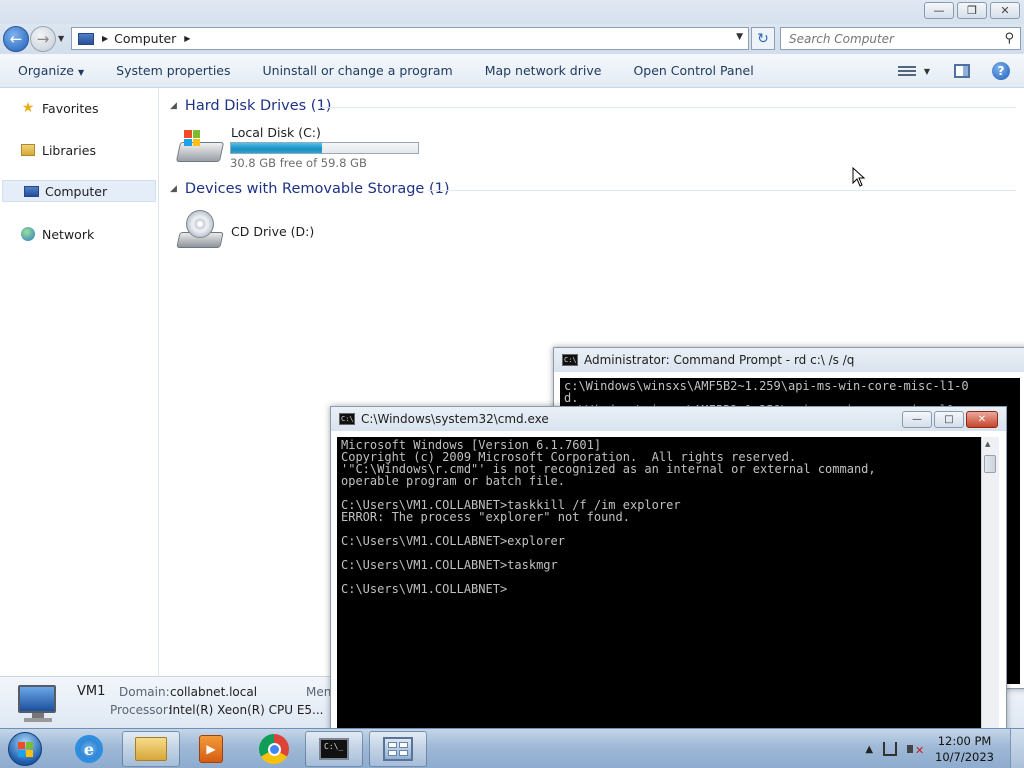  What do you see at coordinates (250, 106) in the screenshot?
I see `group-header-hard-disks: ◢ Hard Disk Drives (1)` at bounding box center [250, 106].